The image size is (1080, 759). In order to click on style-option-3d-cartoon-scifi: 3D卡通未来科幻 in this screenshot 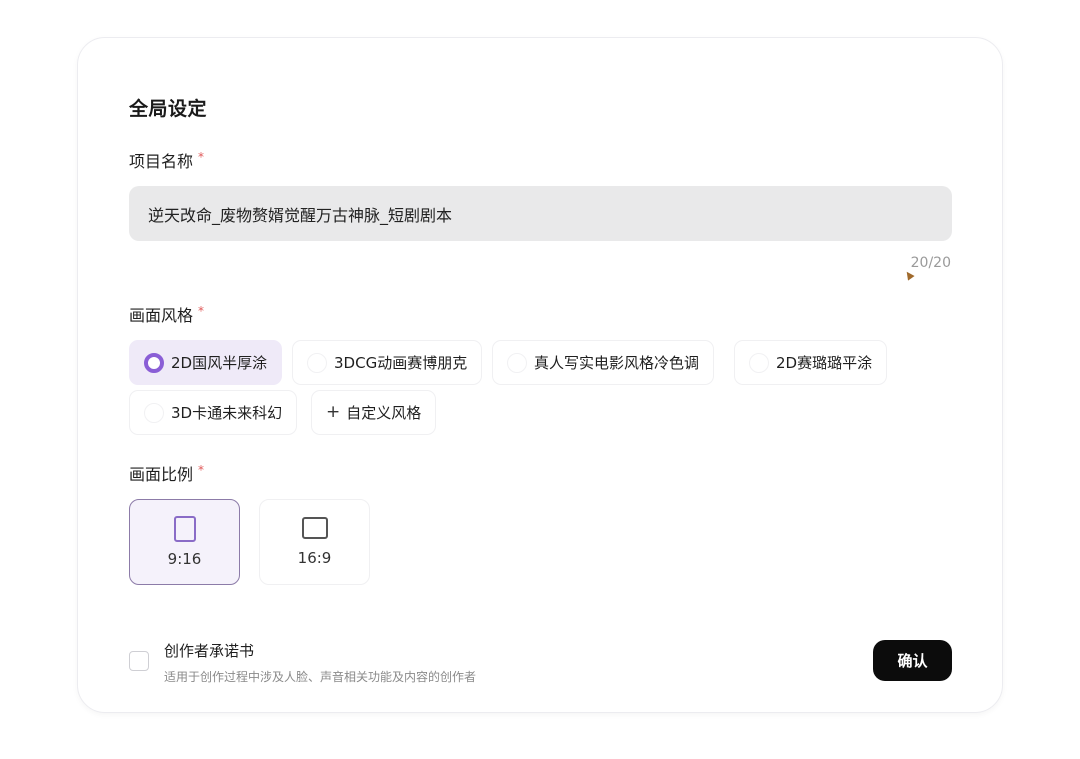, I will do `click(213, 412)`.